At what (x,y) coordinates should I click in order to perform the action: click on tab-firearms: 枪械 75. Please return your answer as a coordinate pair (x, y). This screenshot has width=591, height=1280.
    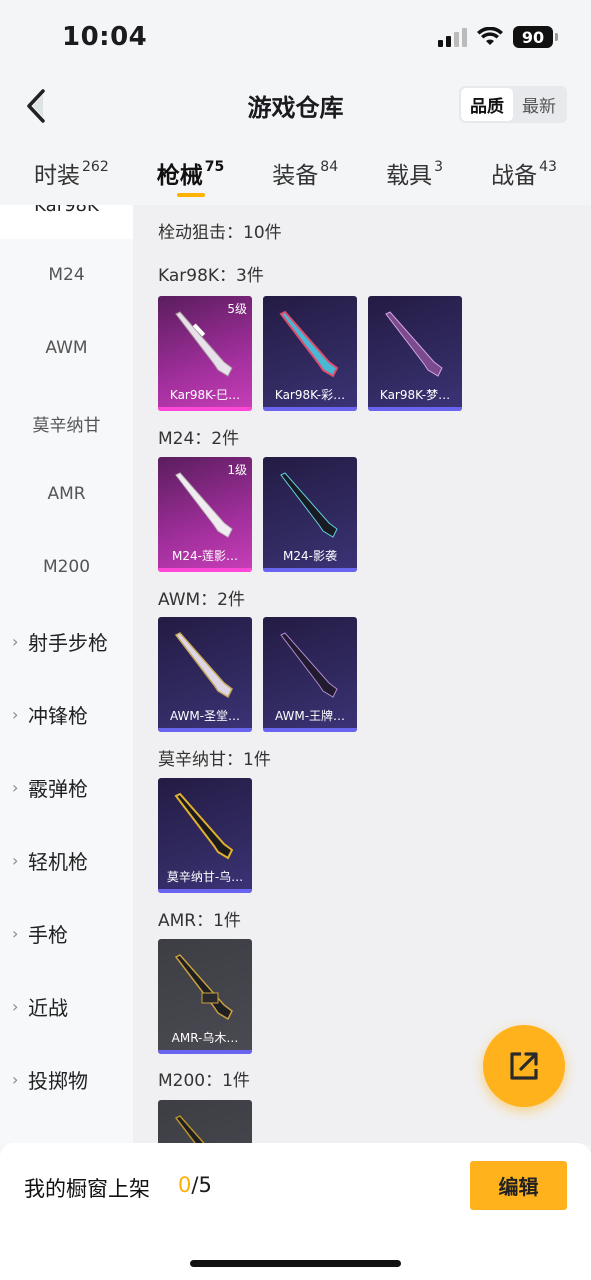
    Looking at the image, I should click on (190, 174).